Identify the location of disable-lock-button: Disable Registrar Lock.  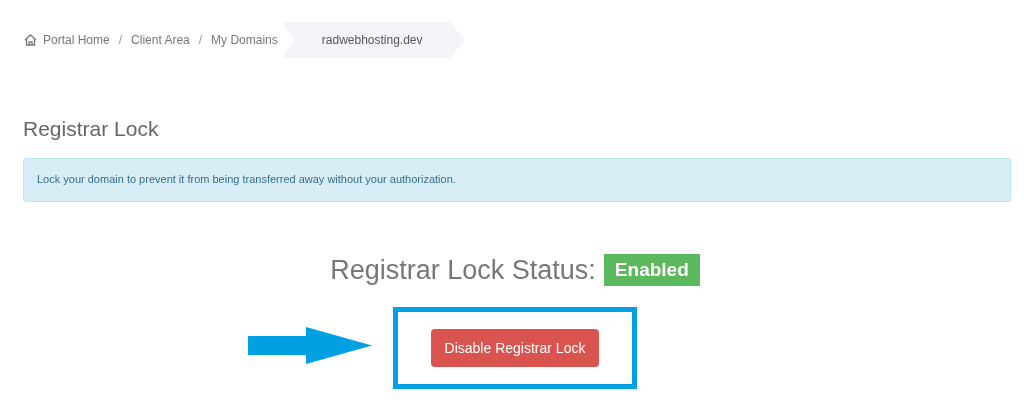
(515, 348).